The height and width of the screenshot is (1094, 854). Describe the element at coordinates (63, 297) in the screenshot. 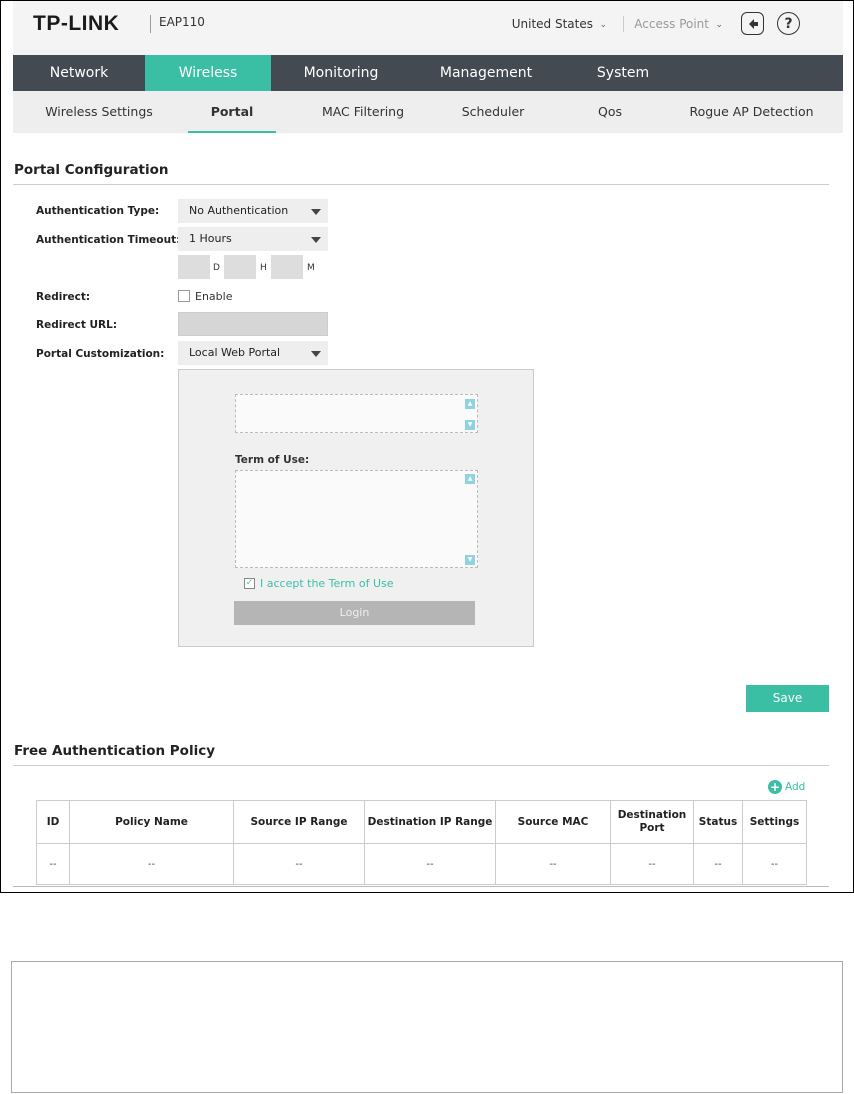

I see `redirect-label: Redirect:` at that location.